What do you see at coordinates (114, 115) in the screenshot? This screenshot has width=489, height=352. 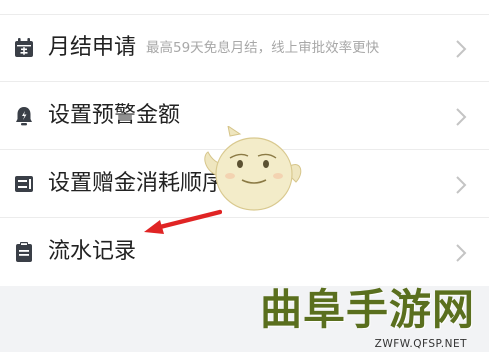 I see `menu-item-label: 设置预警金额` at bounding box center [114, 115].